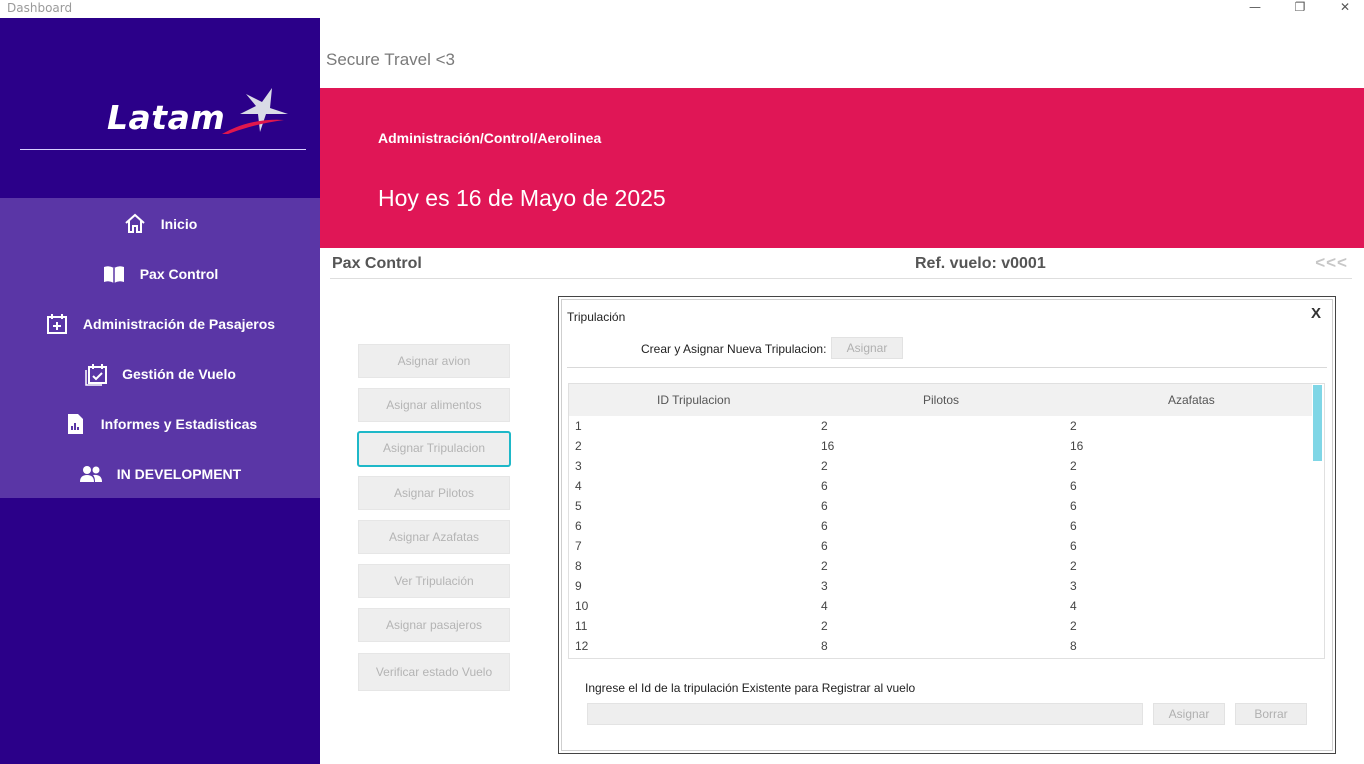 The image size is (1364, 764). I want to click on home-icon, so click(135, 223).